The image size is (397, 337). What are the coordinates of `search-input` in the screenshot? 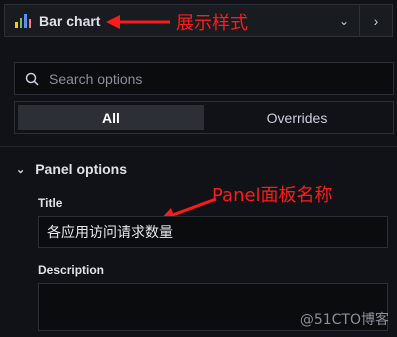 It's located at (199, 78).